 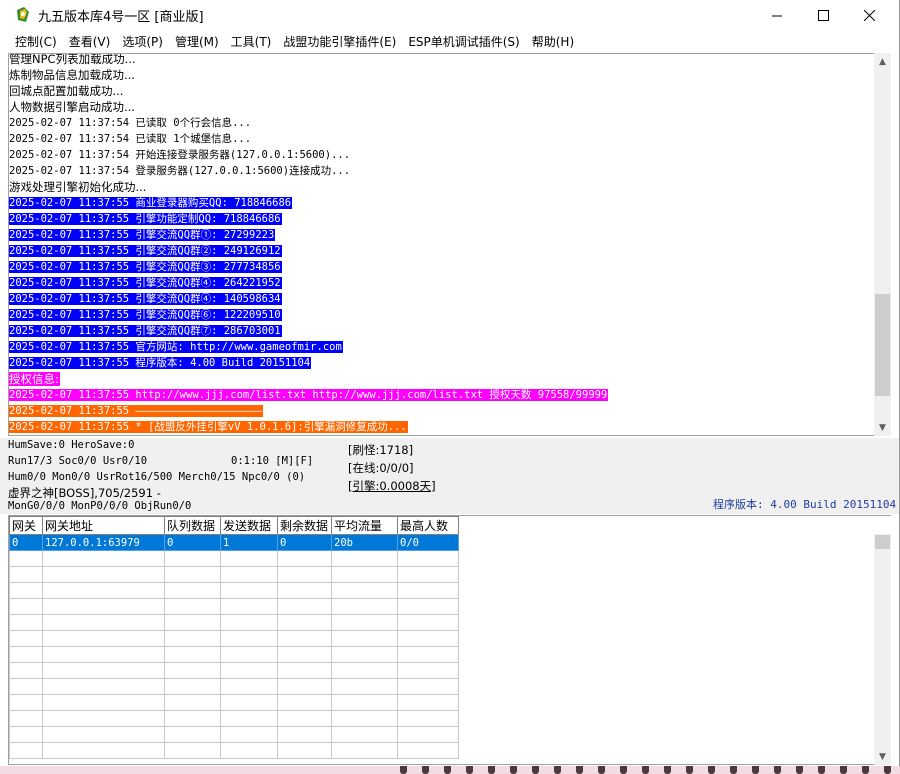 What do you see at coordinates (103, 525) in the screenshot?
I see `column-header: 网关地址` at bounding box center [103, 525].